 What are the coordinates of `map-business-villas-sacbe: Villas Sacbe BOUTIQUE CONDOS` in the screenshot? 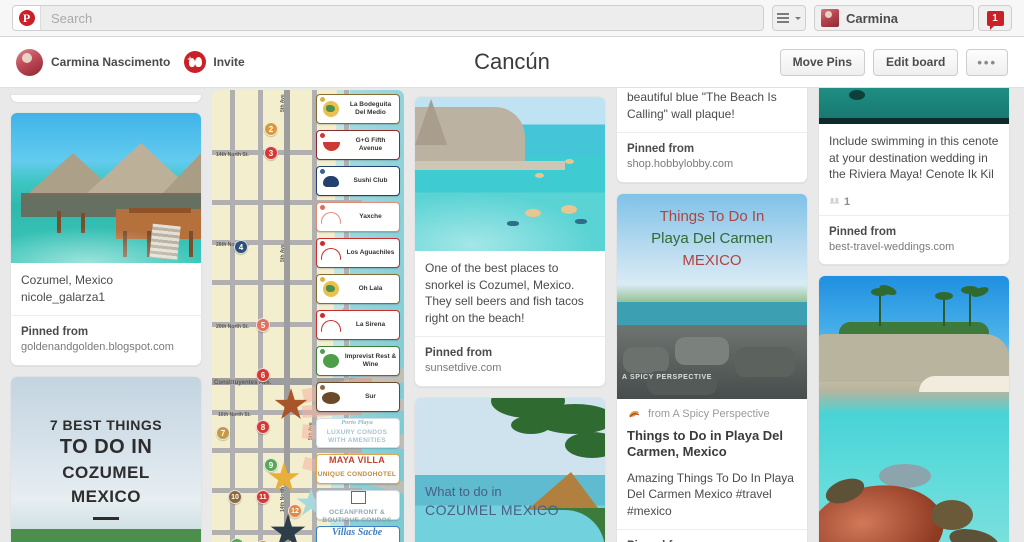 It's located at (358, 534).